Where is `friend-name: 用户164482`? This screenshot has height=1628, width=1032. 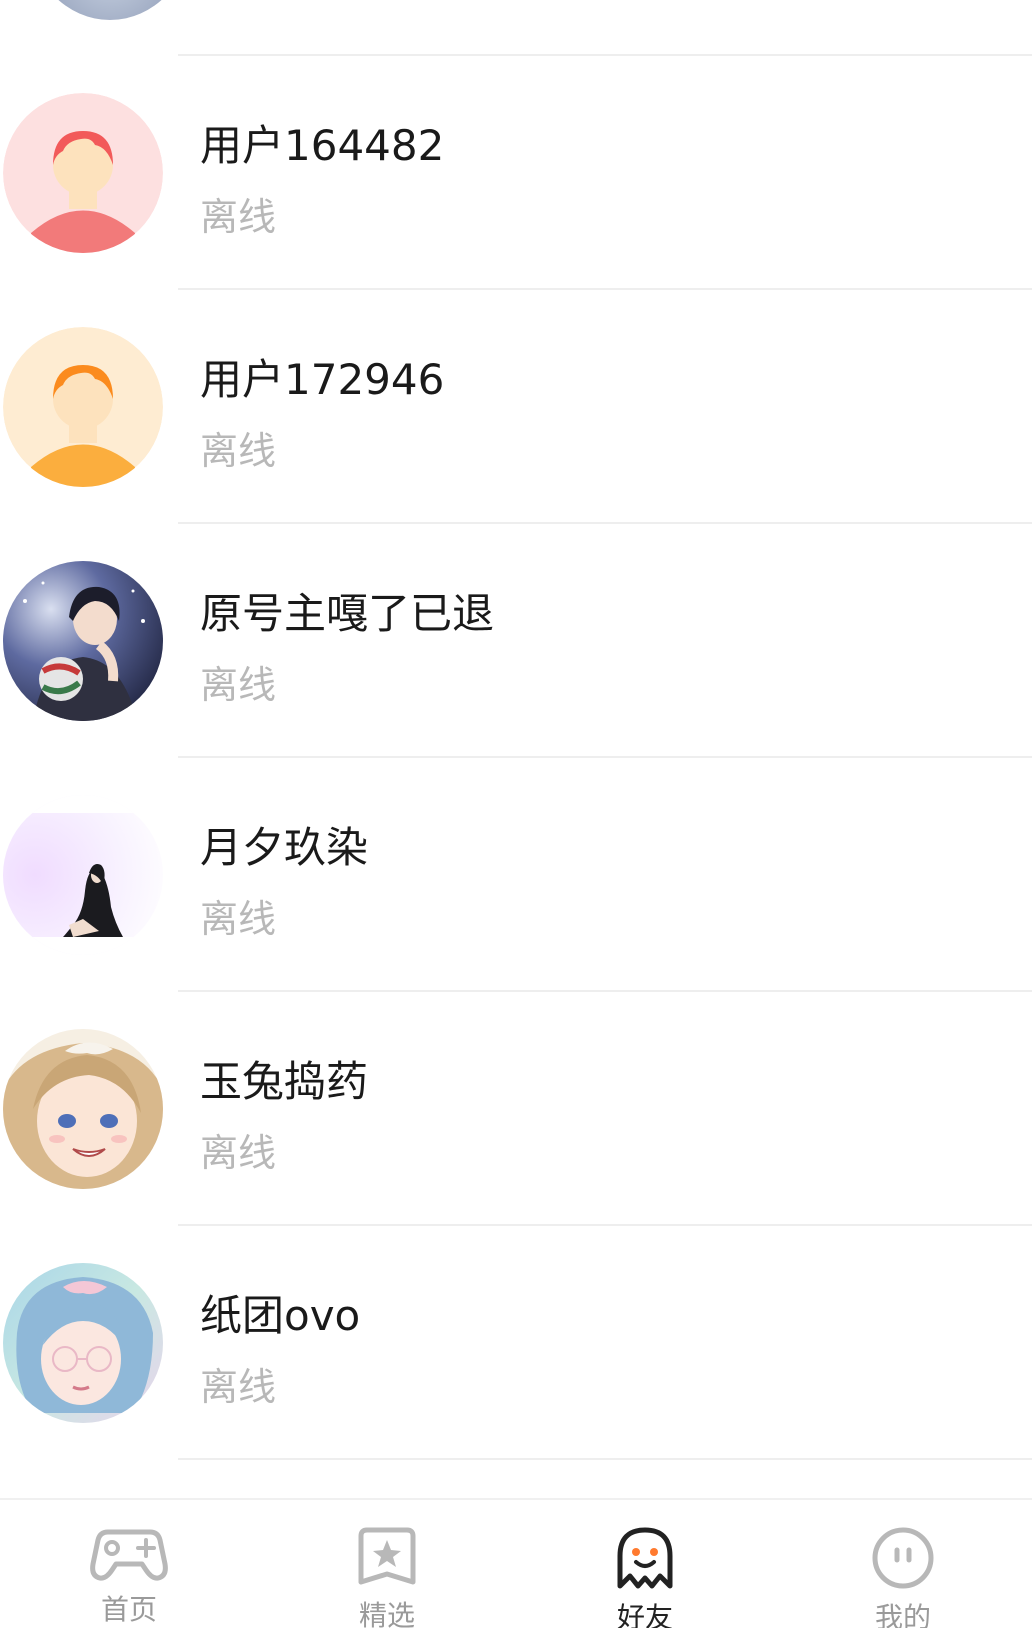 friend-name: 用户164482 is located at coordinates (322, 145).